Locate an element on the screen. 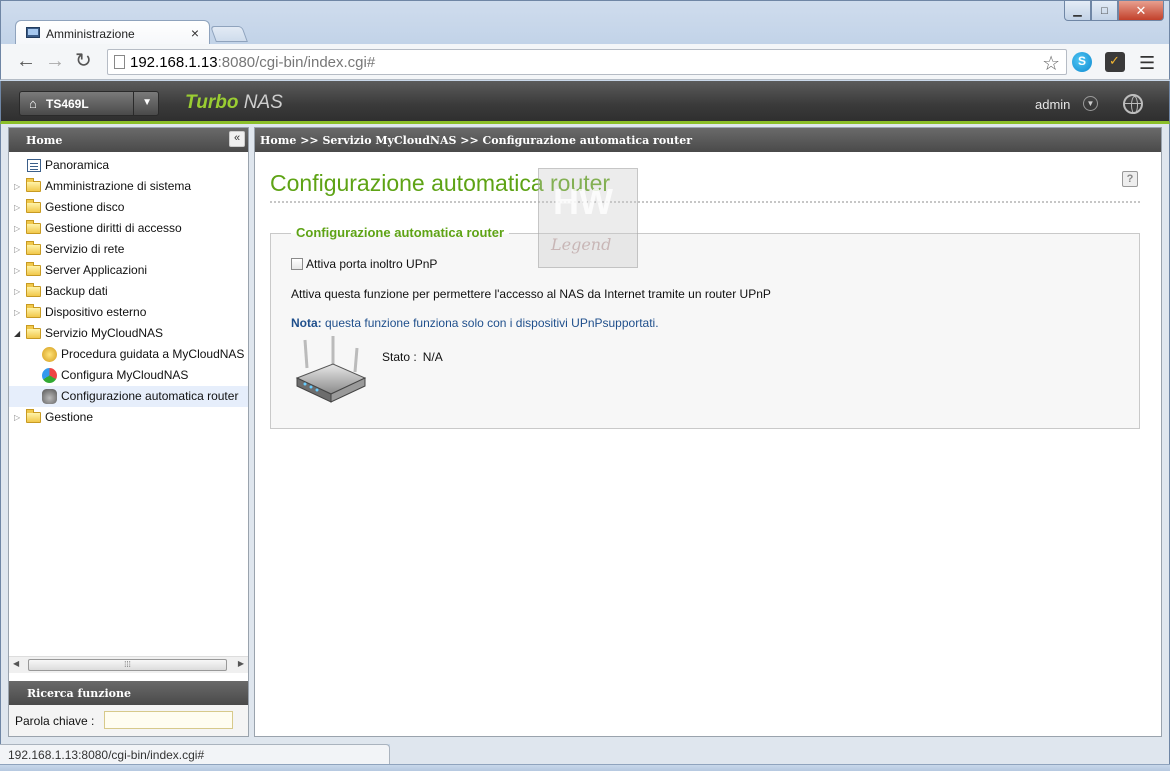 The width and height of the screenshot is (1170, 771). nas-header: ⌂ TS469L ▼ Turbo NAS admin ▼ is located at coordinates (585, 102).